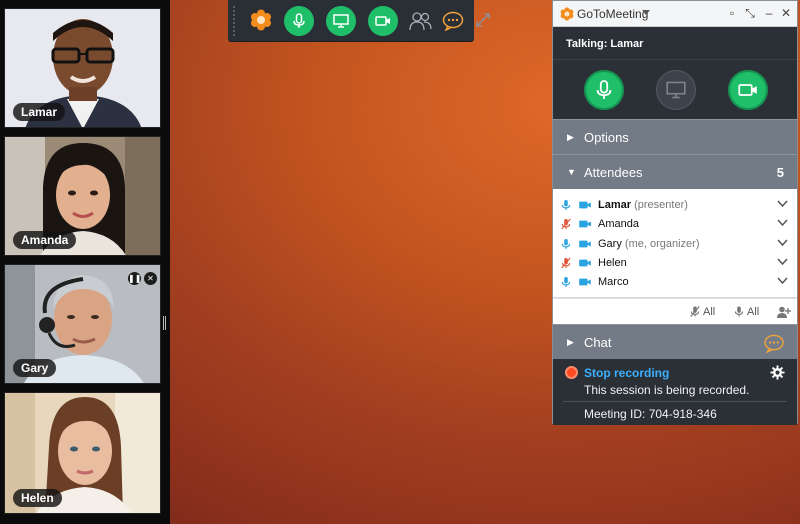  I want to click on attendee-name: Marco, so click(613, 282).